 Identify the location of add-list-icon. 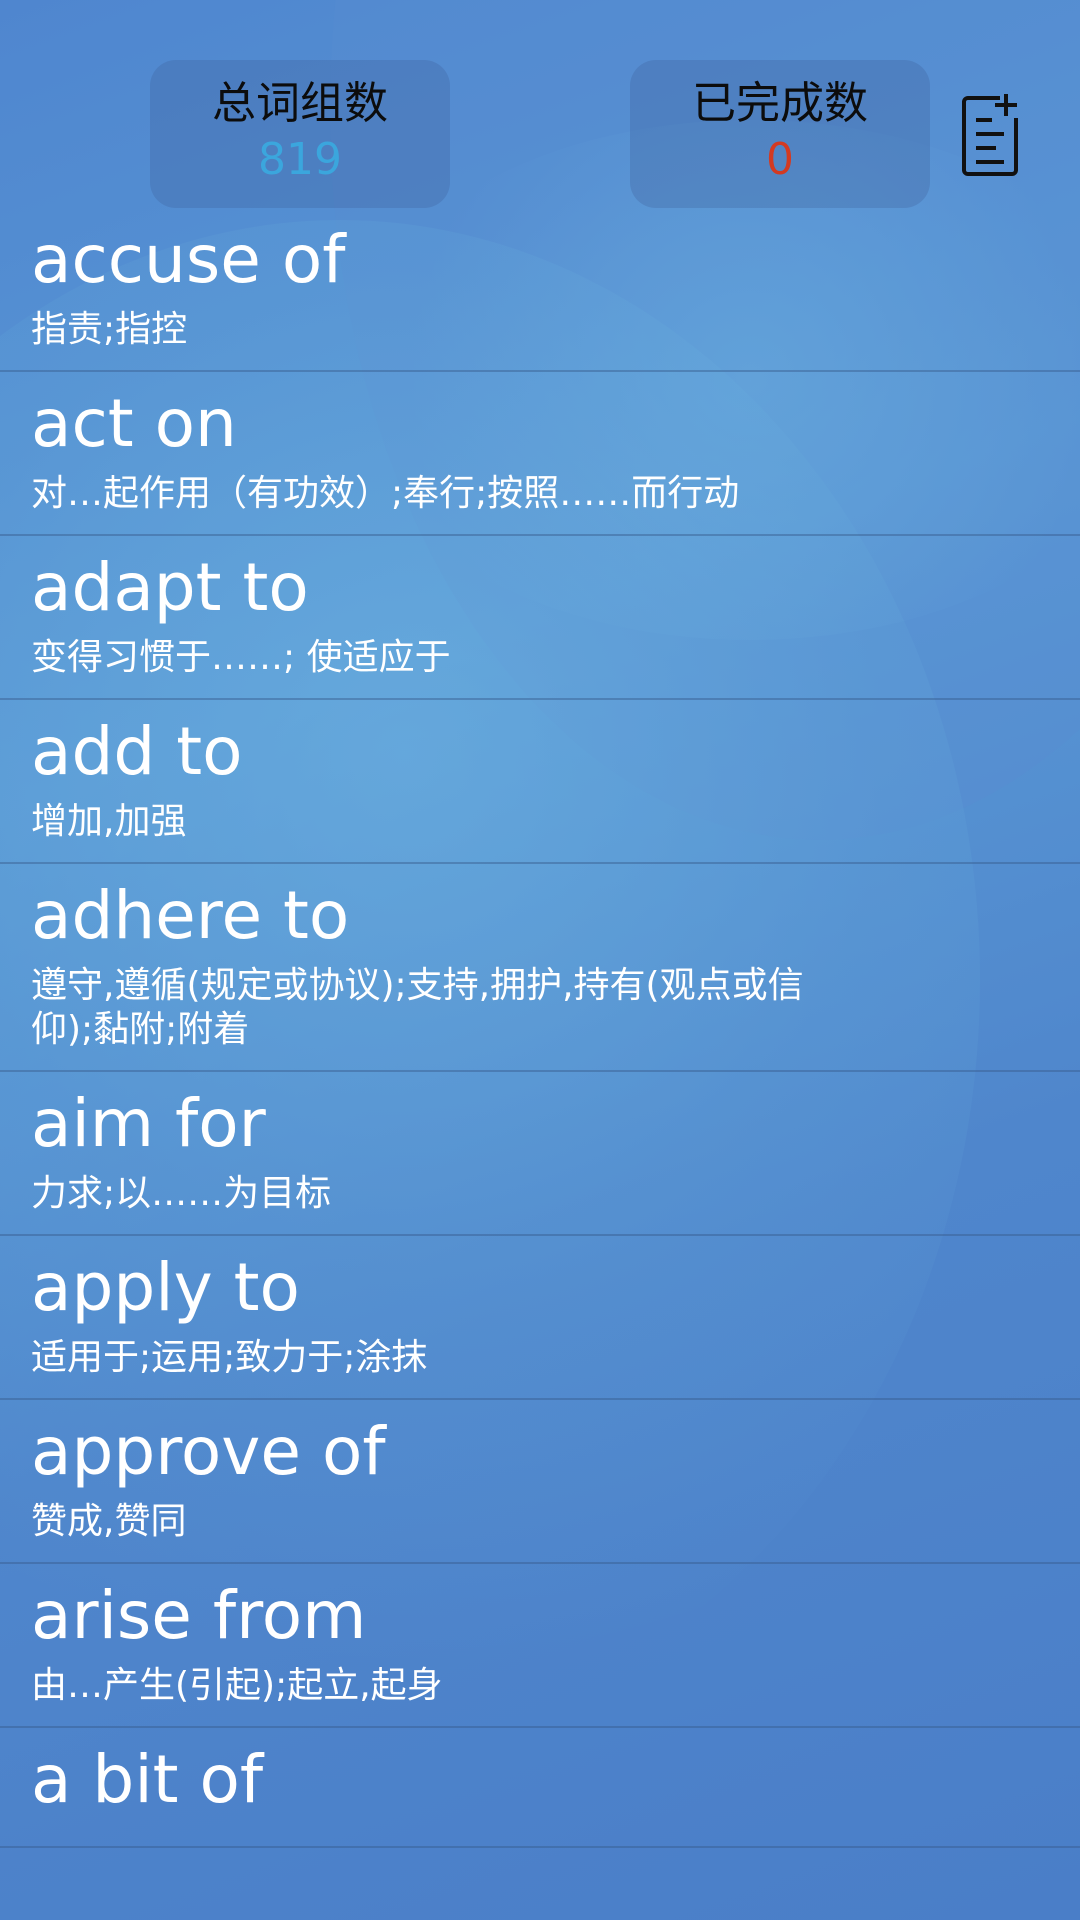
(991, 135).